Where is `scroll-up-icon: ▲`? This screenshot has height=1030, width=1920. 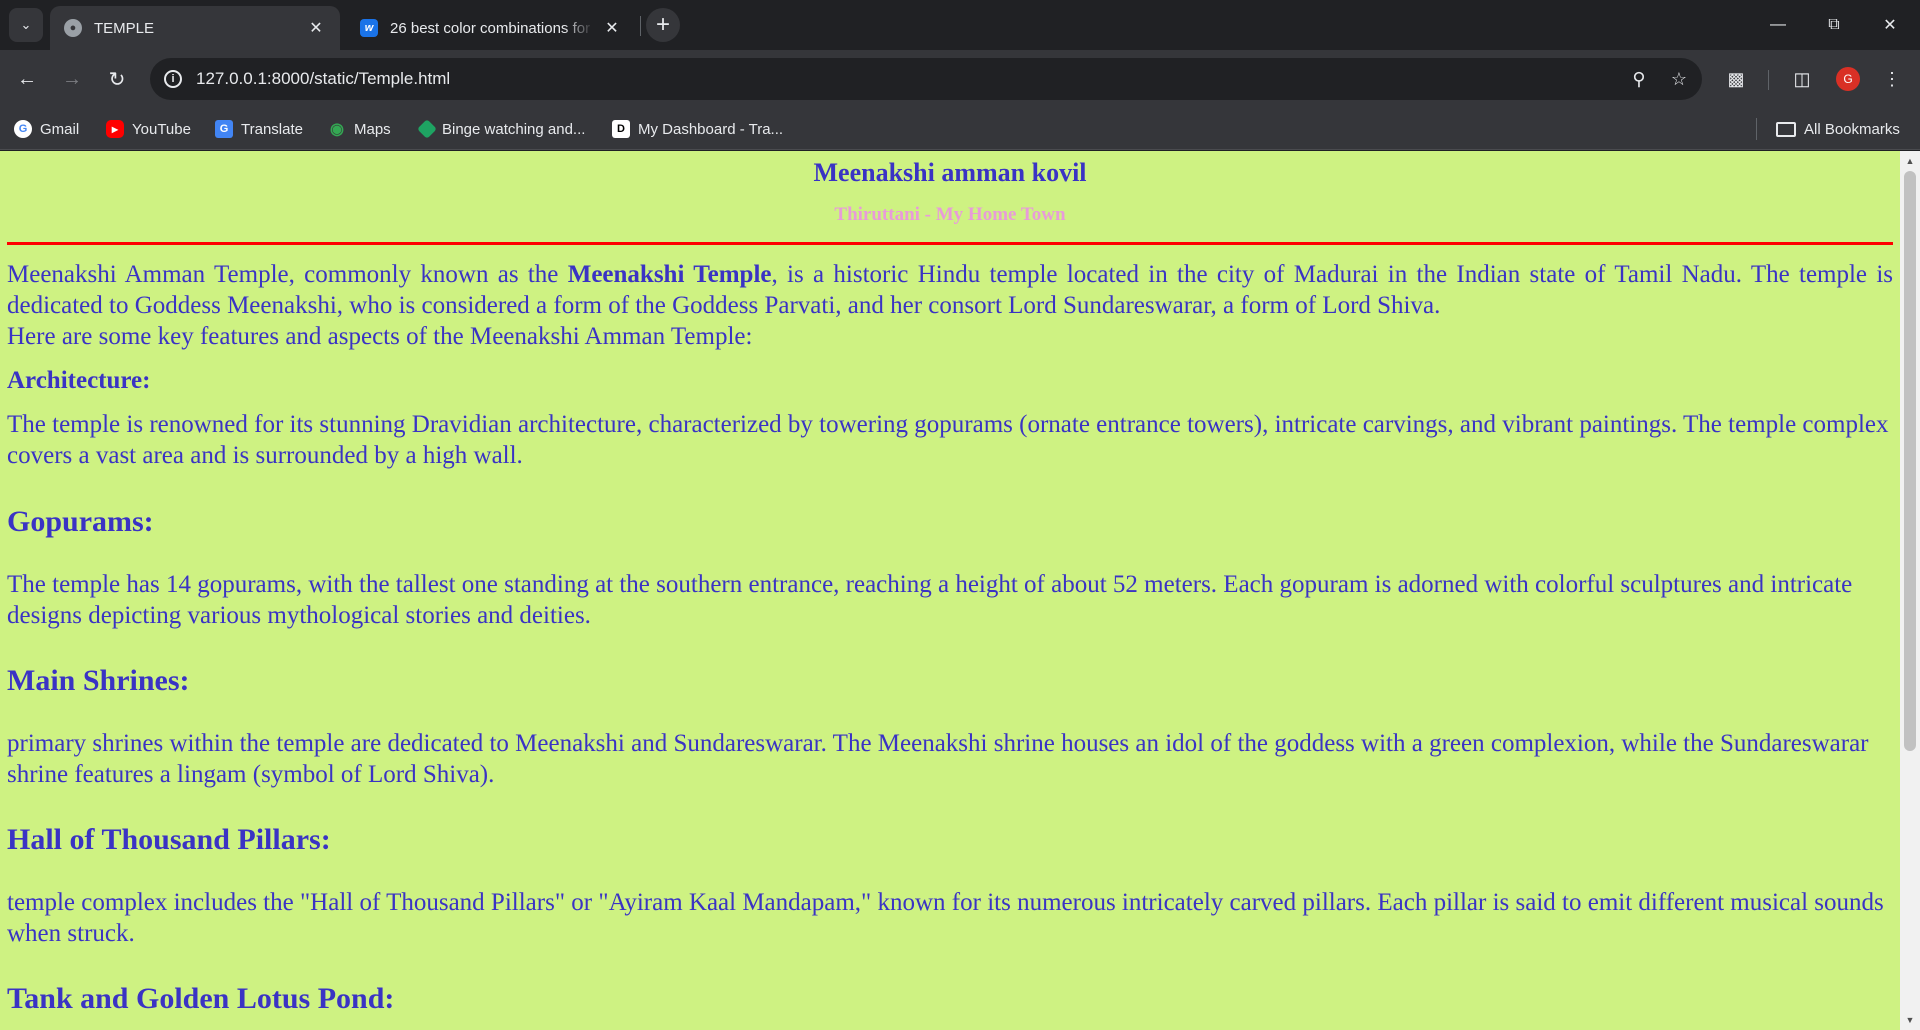
scroll-up-icon: ▲ is located at coordinates (1910, 161).